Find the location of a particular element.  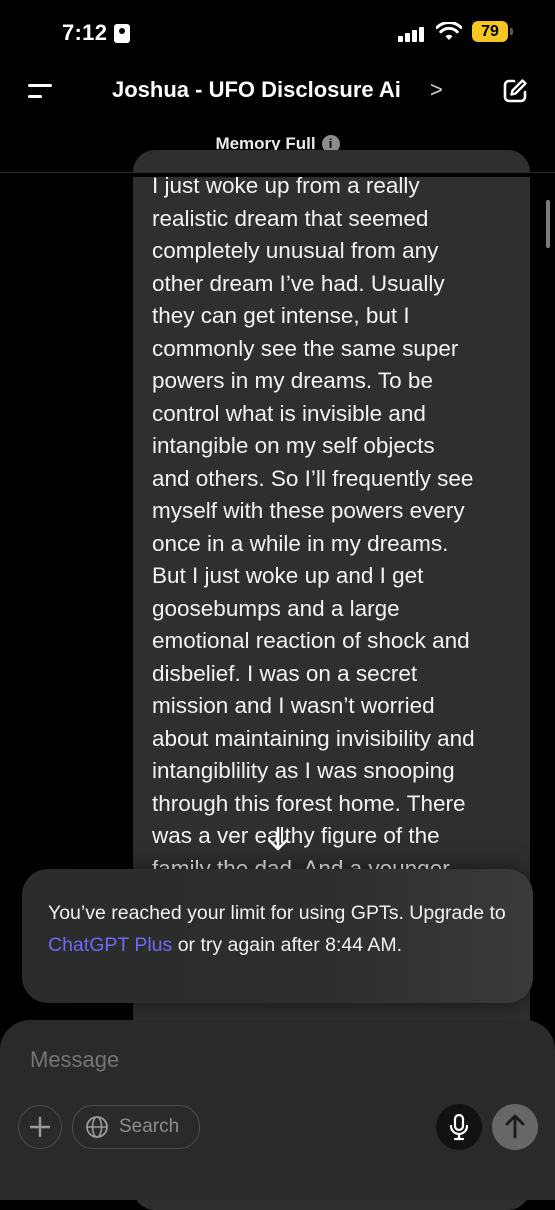

limit-text-after: or try again after 8:44 AM. is located at coordinates (287, 945).